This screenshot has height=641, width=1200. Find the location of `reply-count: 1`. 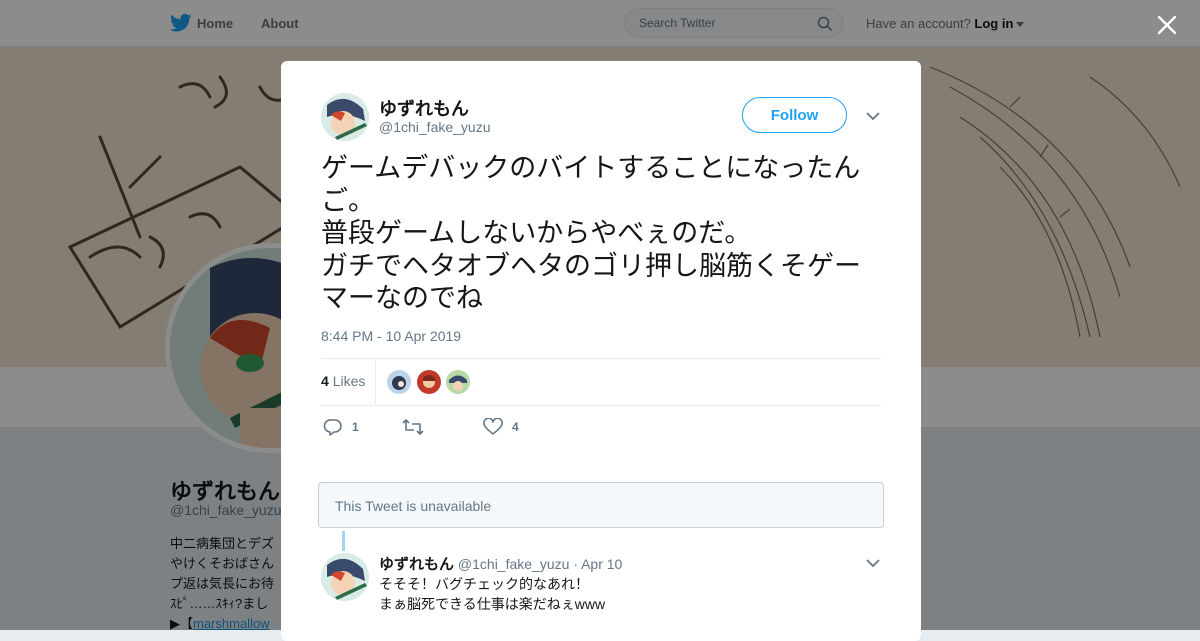

reply-count: 1 is located at coordinates (355, 427).